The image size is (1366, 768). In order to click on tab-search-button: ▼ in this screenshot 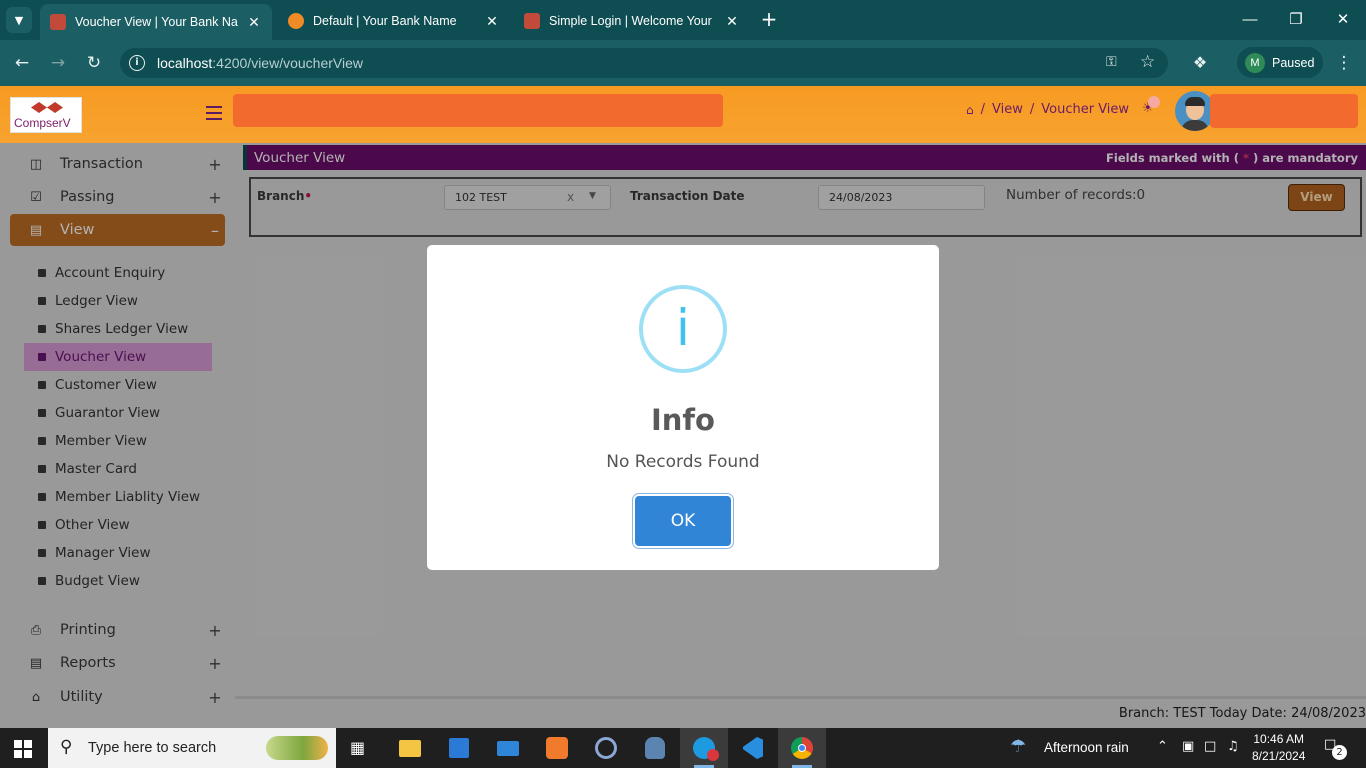, I will do `click(19, 20)`.